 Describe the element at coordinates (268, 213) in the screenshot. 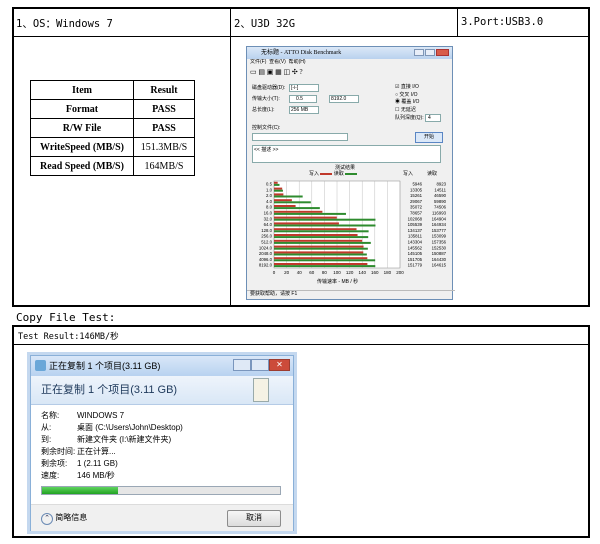

I see `y-tick-label: 16.0` at that location.